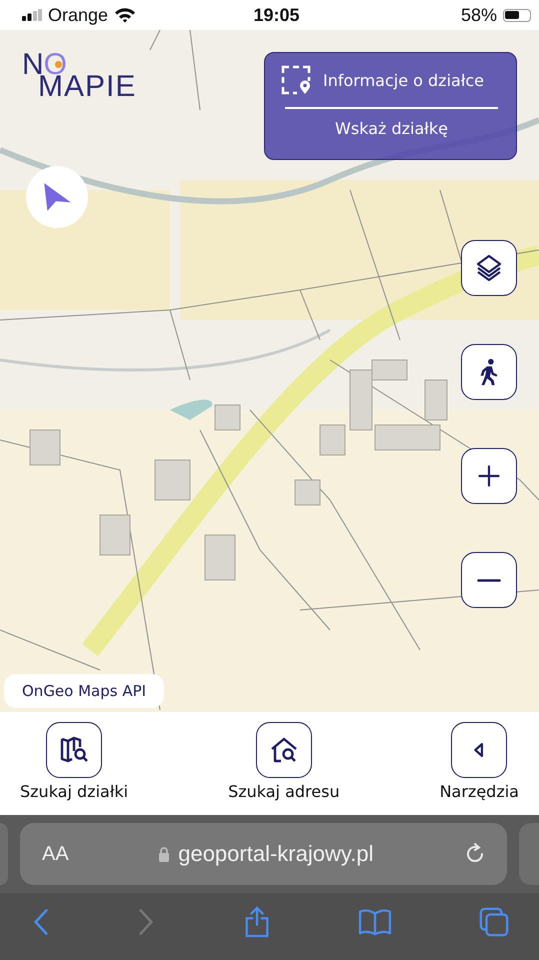 The image size is (539, 960). Describe the element at coordinates (125, 15) in the screenshot. I see `wifi-icon` at that location.